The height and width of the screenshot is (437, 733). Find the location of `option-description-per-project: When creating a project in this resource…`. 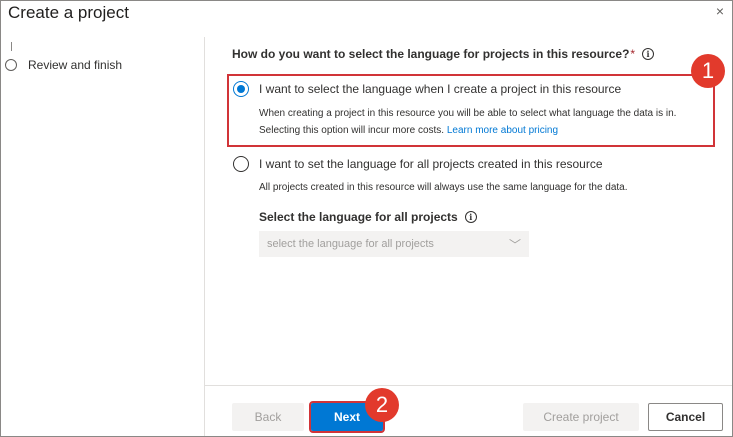

option-description-per-project: When creating a project in this resource… is located at coordinates (467, 122).